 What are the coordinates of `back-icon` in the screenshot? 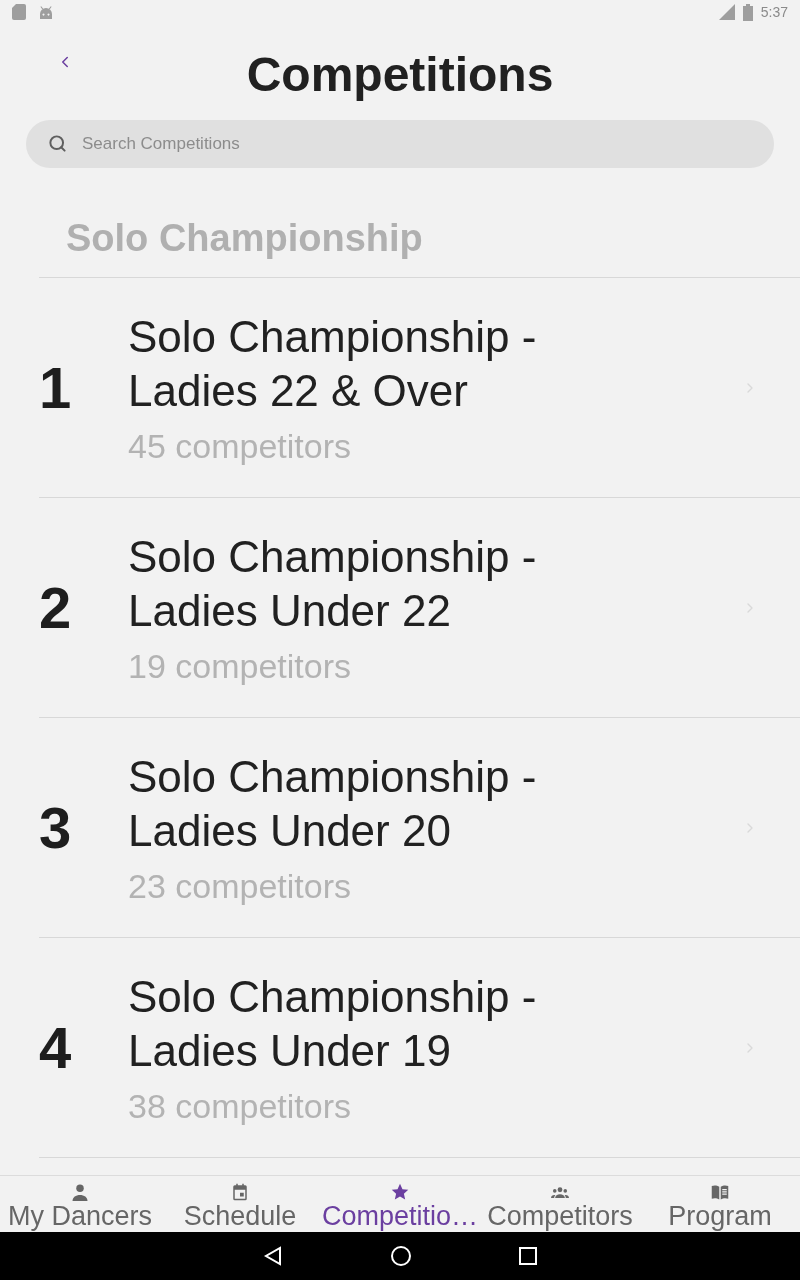 It's located at (273, 1256).